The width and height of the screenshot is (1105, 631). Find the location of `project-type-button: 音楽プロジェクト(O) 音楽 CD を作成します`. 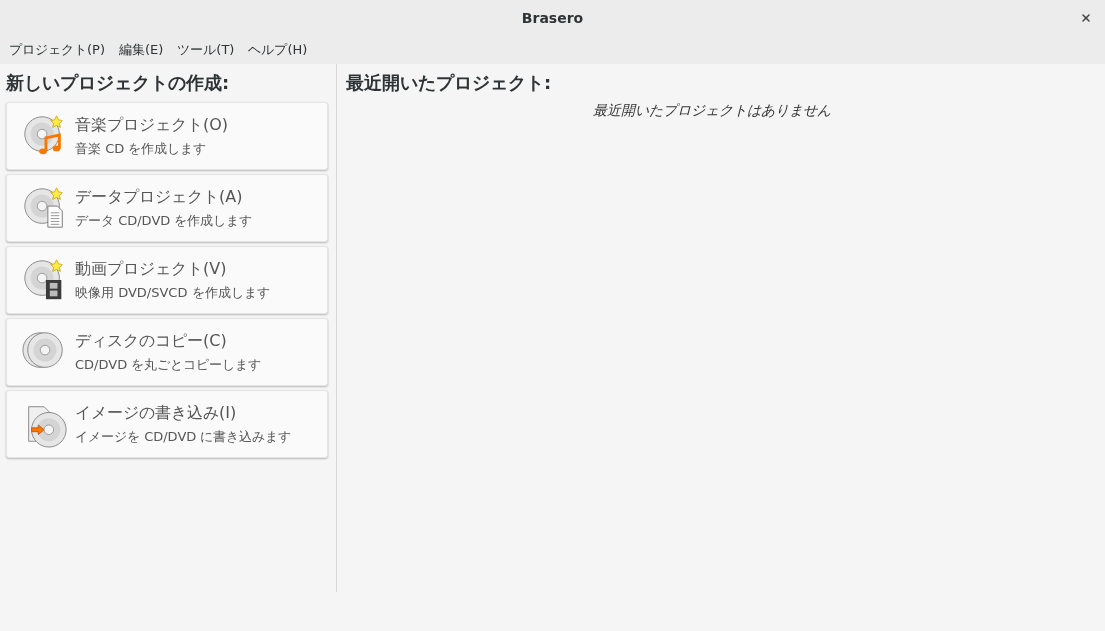

project-type-button: 音楽プロジェクト(O) 音楽 CD を作成します is located at coordinates (167, 136).